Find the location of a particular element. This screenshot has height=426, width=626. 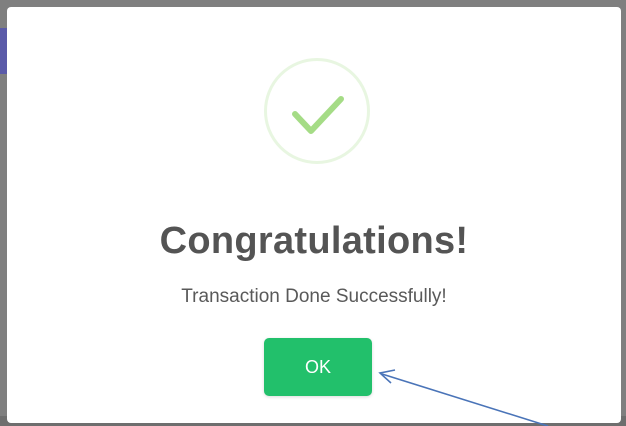

checkmark-icon is located at coordinates (317, 111).